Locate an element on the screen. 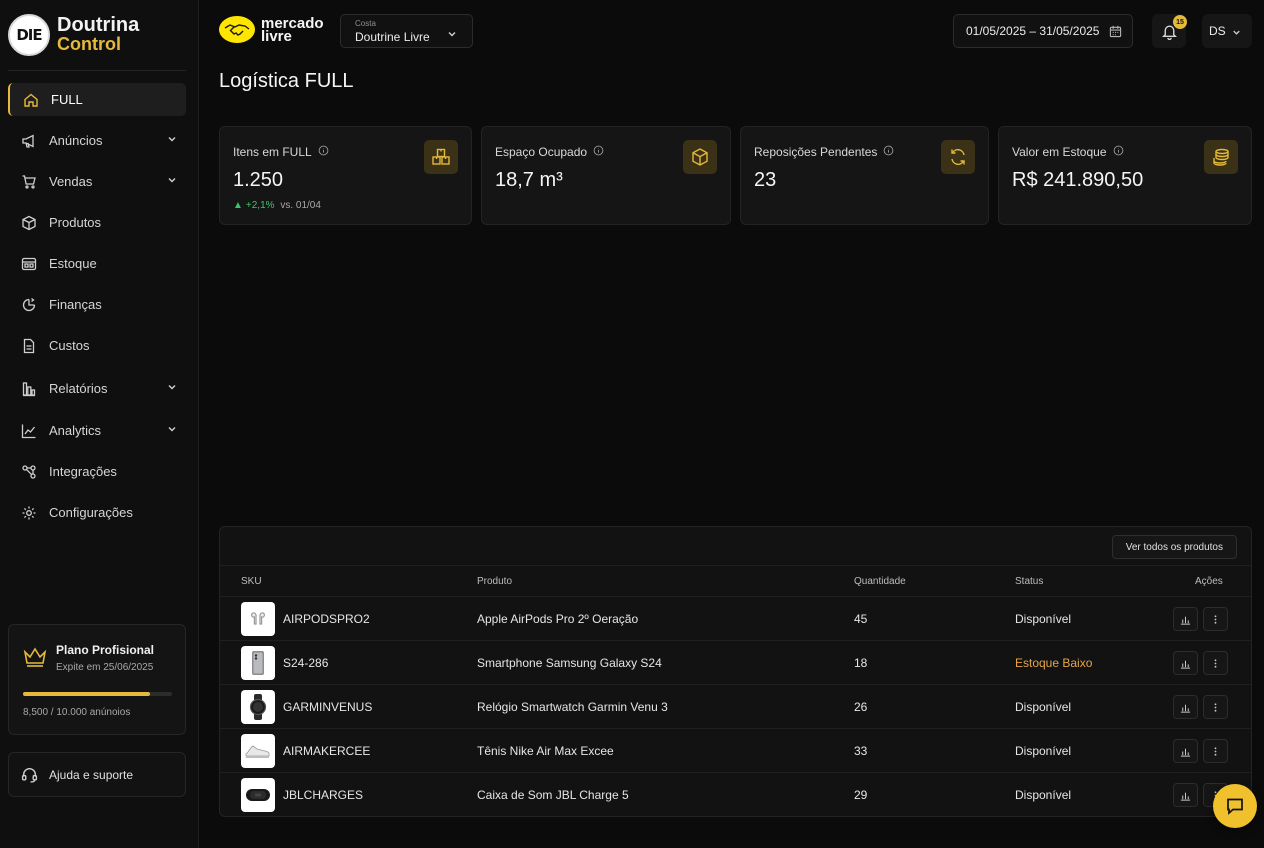  sidebar-item-financas: Finanças is located at coordinates (97, 304).